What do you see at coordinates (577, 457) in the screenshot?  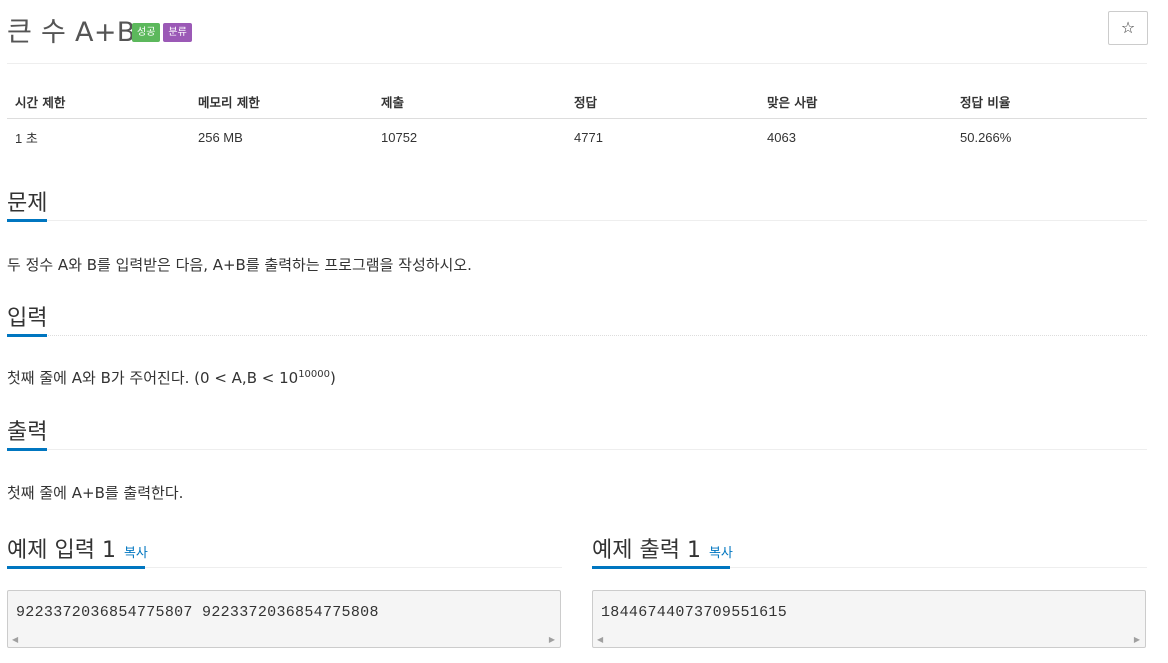 I see `output-section: 출력 첫째 줄에 A+B를 출력한다.` at bounding box center [577, 457].